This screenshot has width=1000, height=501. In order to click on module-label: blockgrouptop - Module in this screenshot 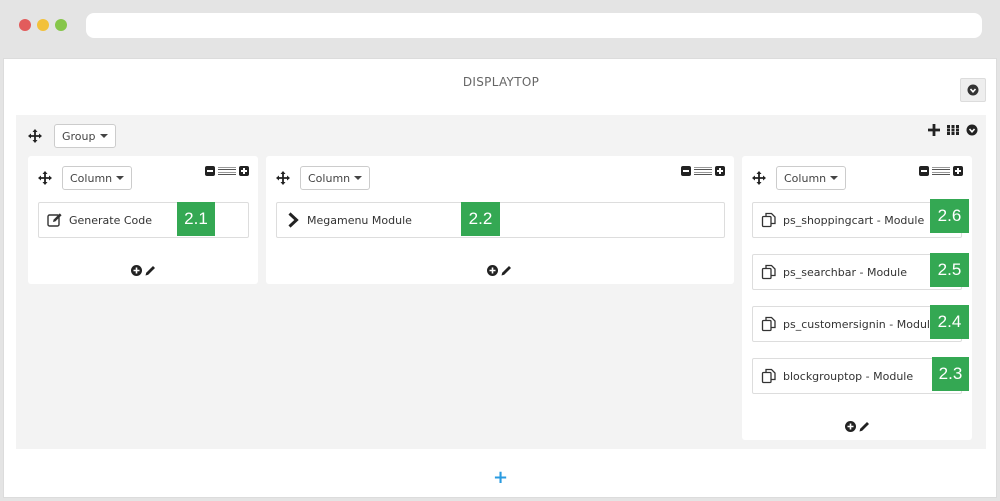, I will do `click(848, 376)`.